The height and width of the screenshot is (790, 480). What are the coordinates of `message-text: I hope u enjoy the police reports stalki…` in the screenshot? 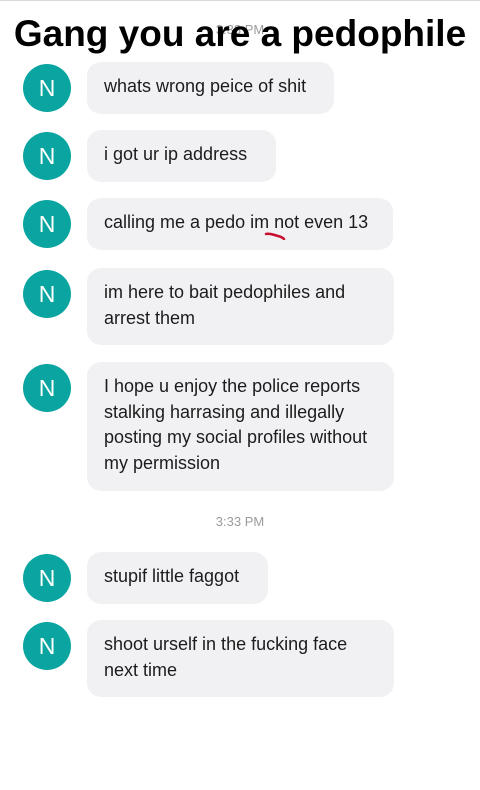 It's located at (236, 424).